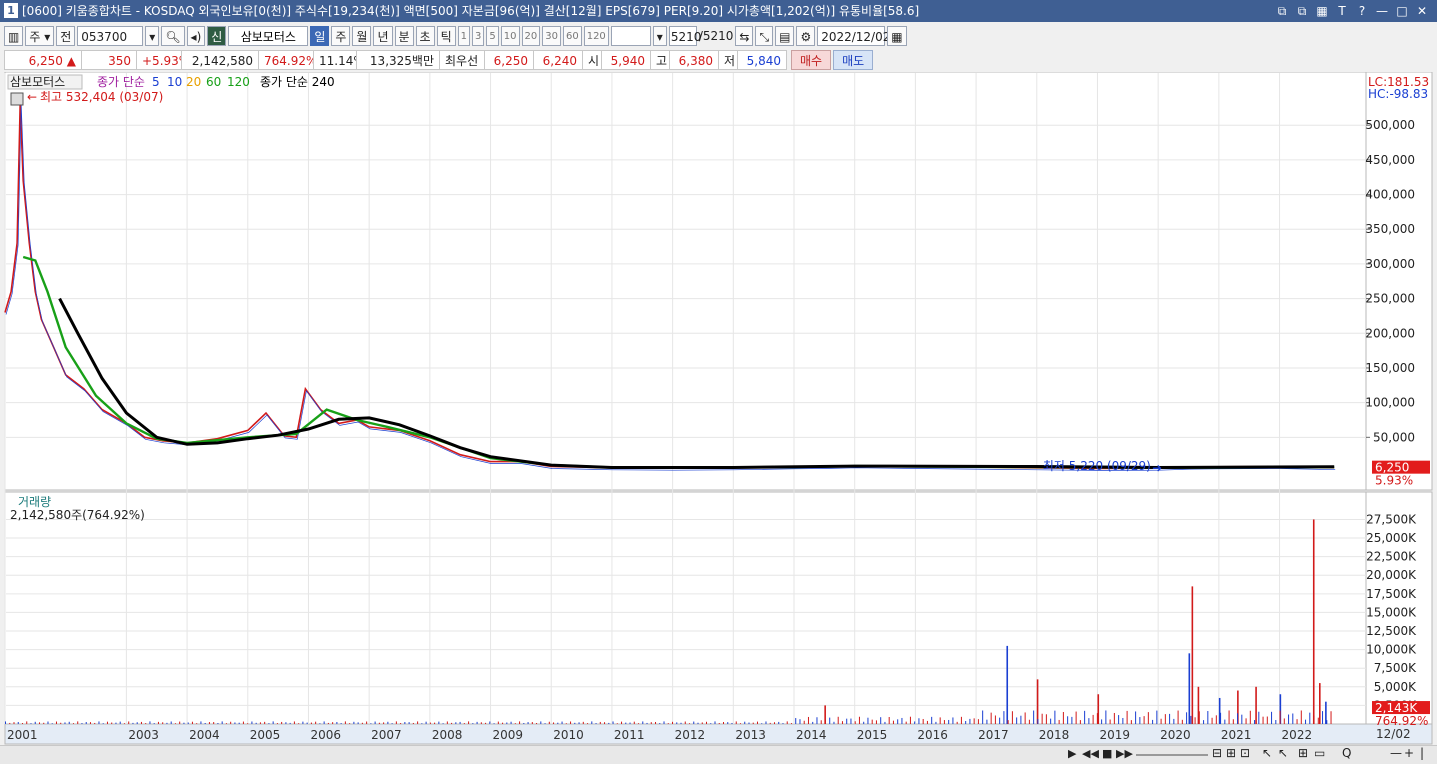 The image size is (1437, 764). I want to click on date-input: 2022/12/02, so click(853, 36).